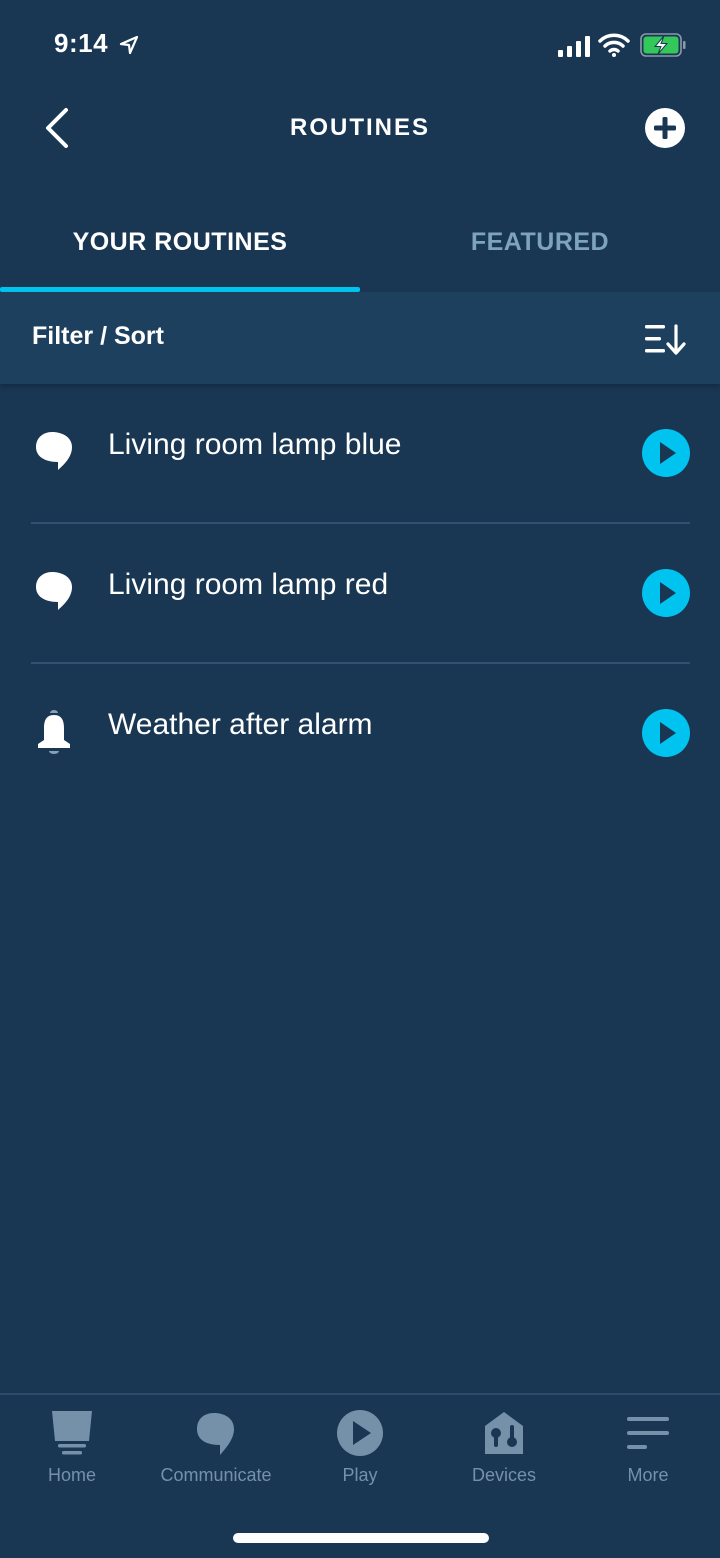 This screenshot has height=1558, width=720. What do you see at coordinates (360, 338) in the screenshot?
I see `filter-sort-bar: Filter / Sort` at bounding box center [360, 338].